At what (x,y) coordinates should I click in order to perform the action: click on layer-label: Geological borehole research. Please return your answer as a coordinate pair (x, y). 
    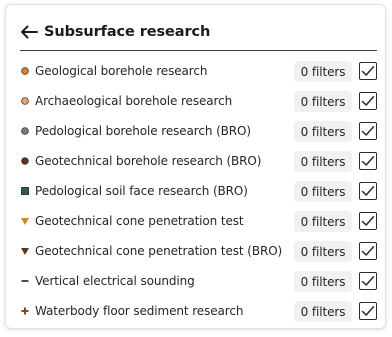
    Looking at the image, I should click on (121, 71).